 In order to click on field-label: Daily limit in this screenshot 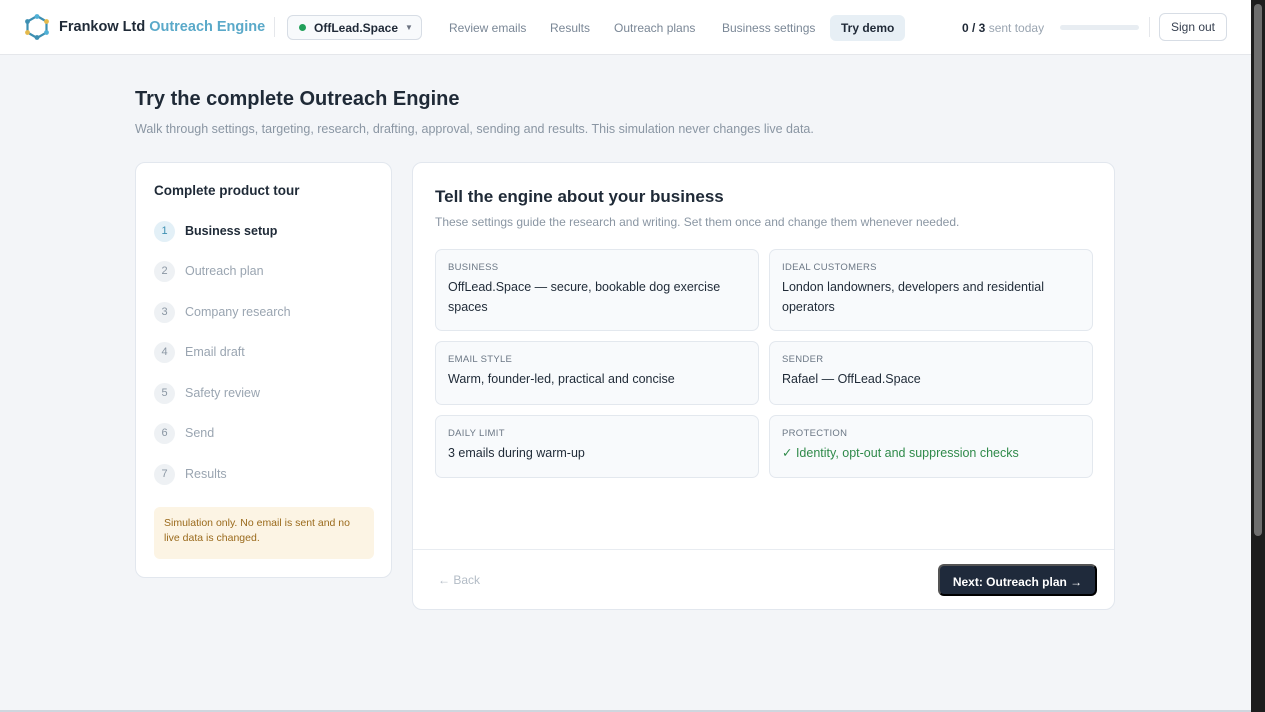, I will do `click(476, 433)`.